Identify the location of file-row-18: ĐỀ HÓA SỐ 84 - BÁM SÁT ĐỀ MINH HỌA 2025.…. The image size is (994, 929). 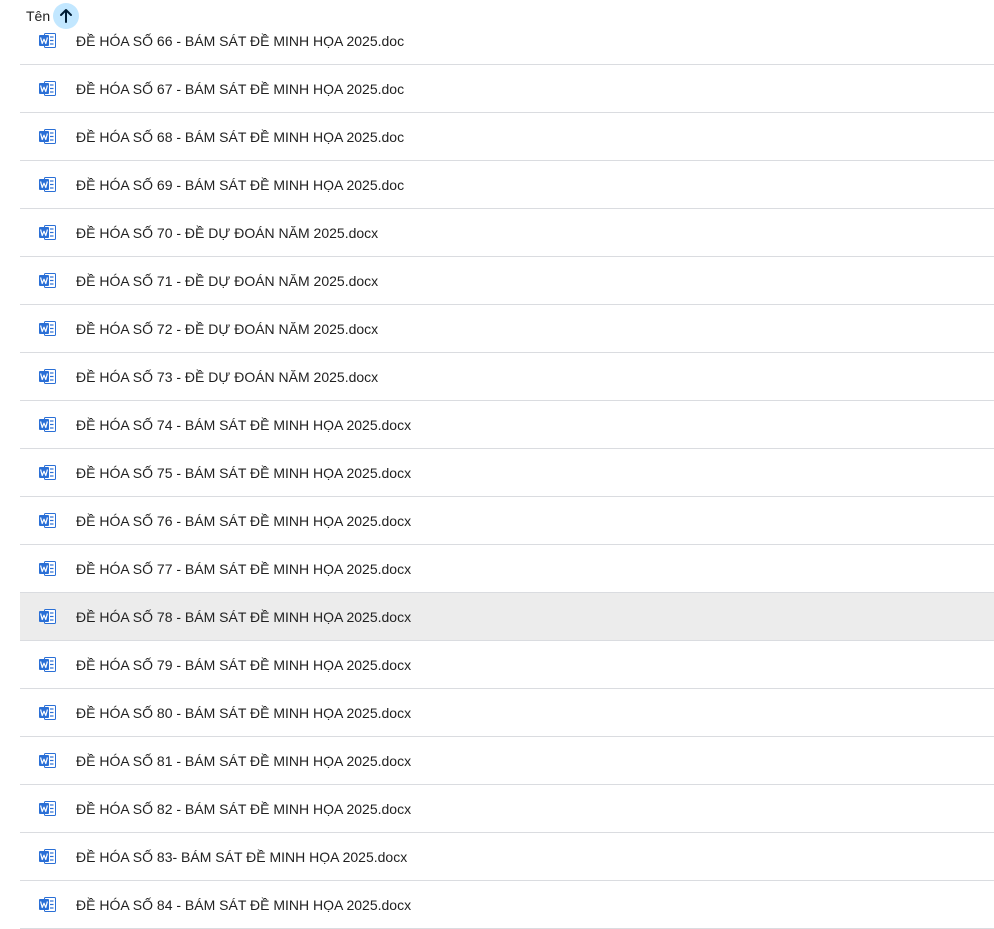
(507, 905).